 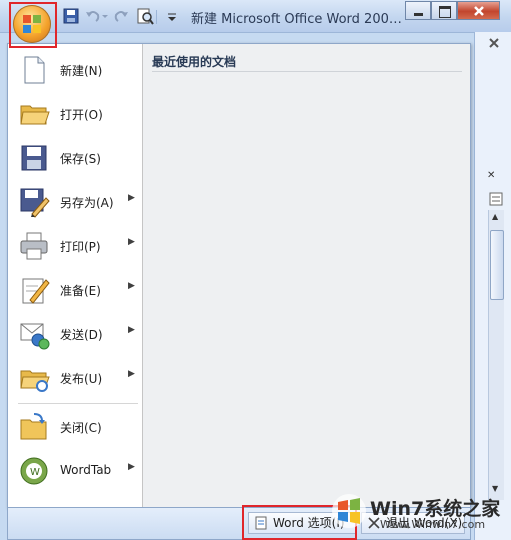 I want to click on menu-item-publish: 发布(U) ▶, so click(x=75, y=378).